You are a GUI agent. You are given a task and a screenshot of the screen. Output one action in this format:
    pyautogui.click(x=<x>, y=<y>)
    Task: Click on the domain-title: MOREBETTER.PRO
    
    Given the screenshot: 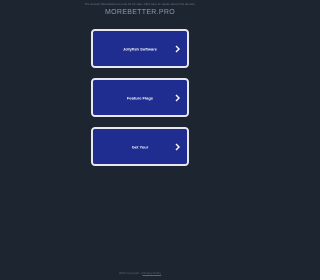 What is the action you would take?
    pyautogui.click(x=140, y=12)
    